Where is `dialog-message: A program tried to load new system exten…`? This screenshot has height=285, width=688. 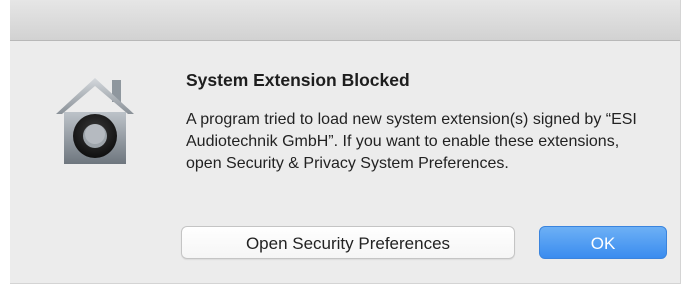
dialog-message: A program tried to load new system exten… is located at coordinates (411, 141).